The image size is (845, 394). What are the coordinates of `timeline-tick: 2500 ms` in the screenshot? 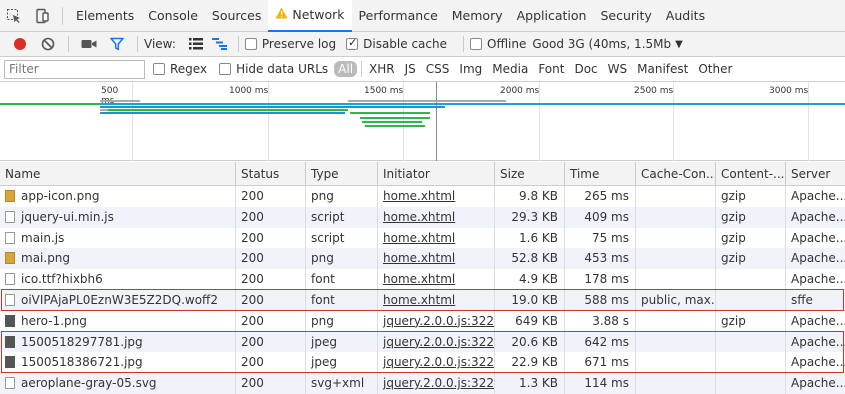 It's located at (654, 121).